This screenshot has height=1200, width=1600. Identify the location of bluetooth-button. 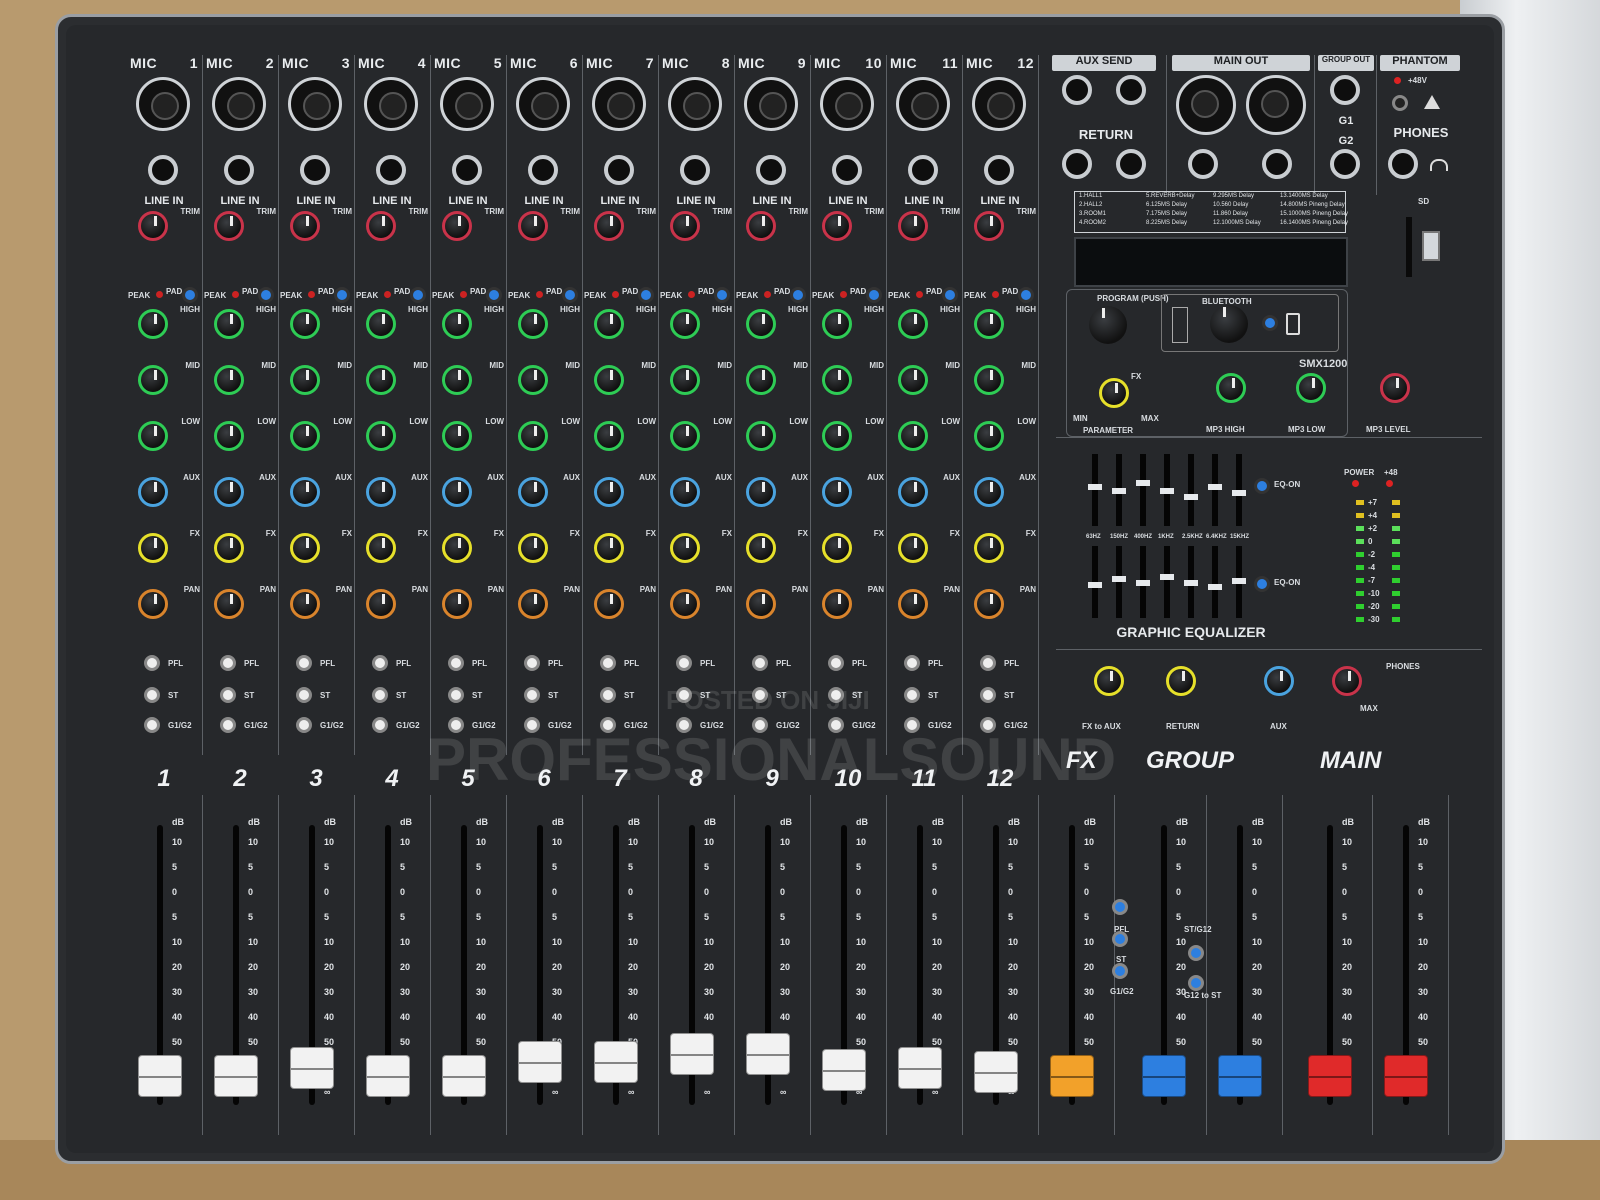
(1270, 323).